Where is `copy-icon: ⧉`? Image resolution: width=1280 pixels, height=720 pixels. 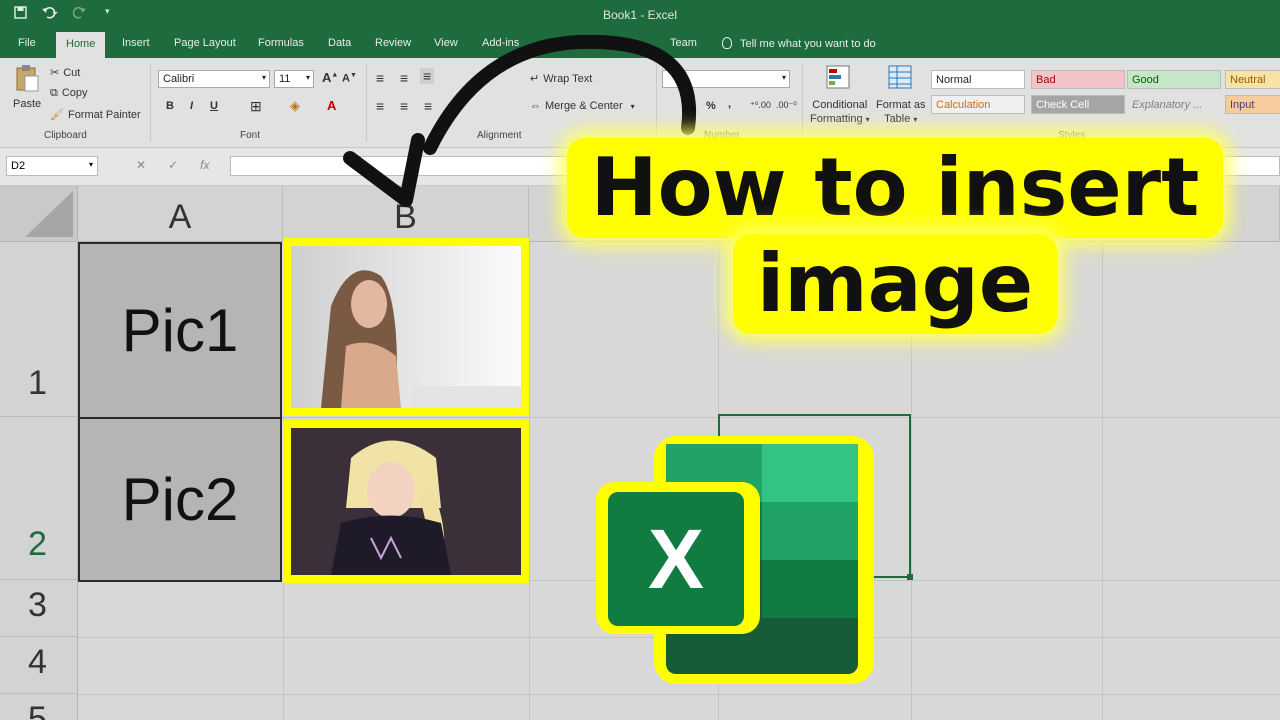
copy-icon: ⧉ is located at coordinates (54, 93).